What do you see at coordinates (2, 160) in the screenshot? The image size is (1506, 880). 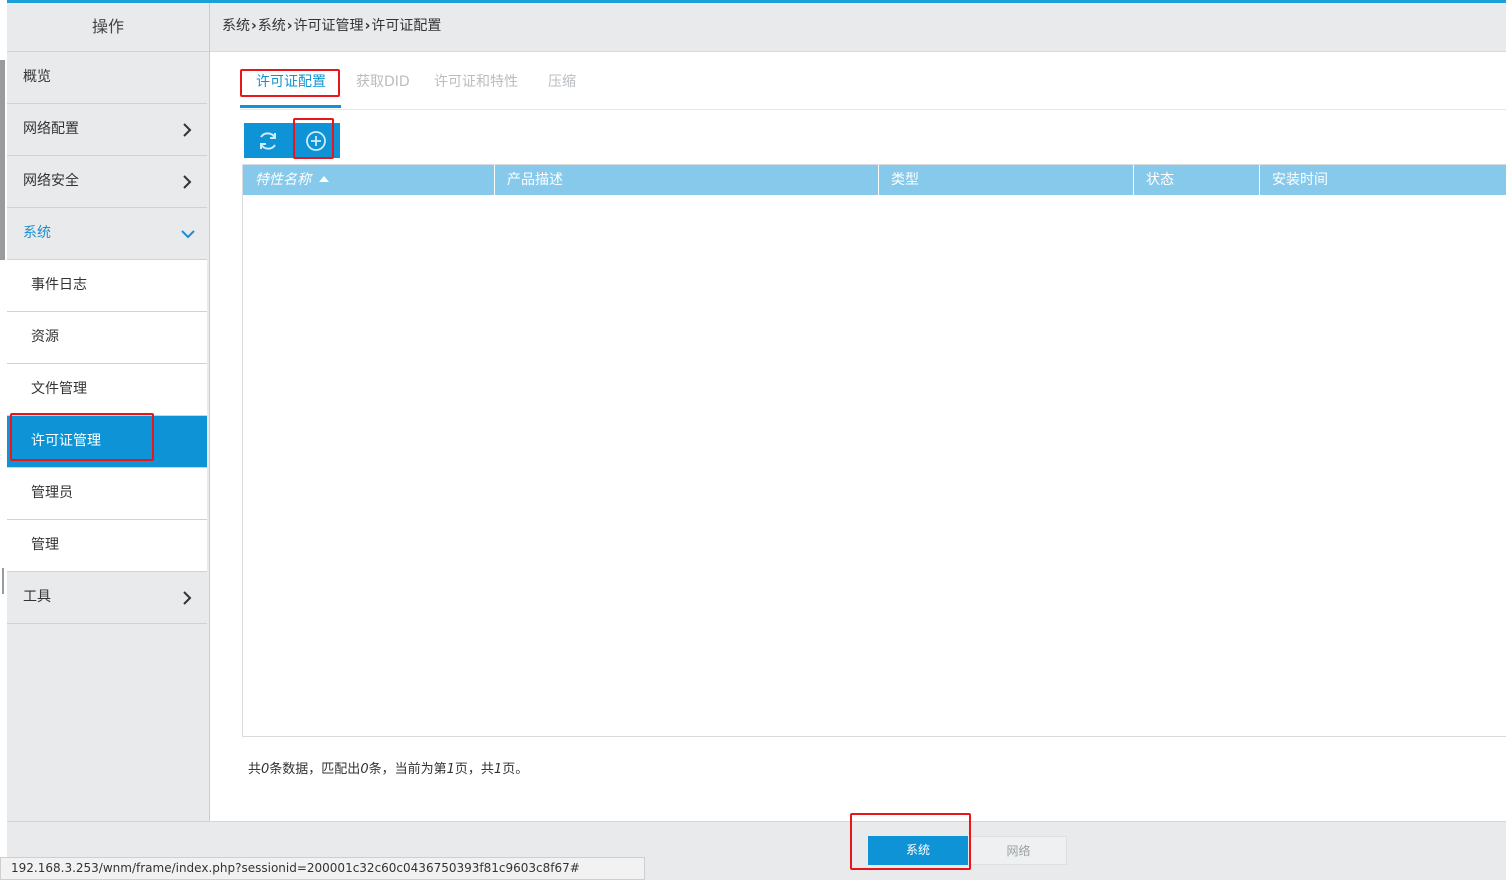 I see `left-edge-marker` at bounding box center [2, 160].